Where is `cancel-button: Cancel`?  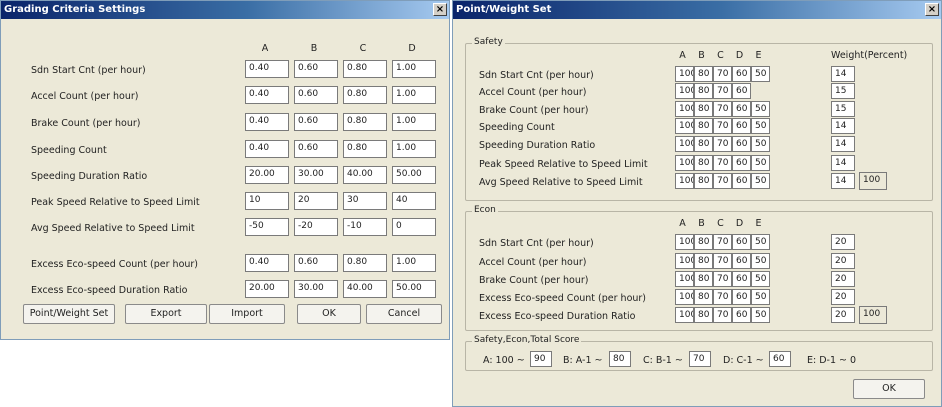
cancel-button: Cancel is located at coordinates (404, 314).